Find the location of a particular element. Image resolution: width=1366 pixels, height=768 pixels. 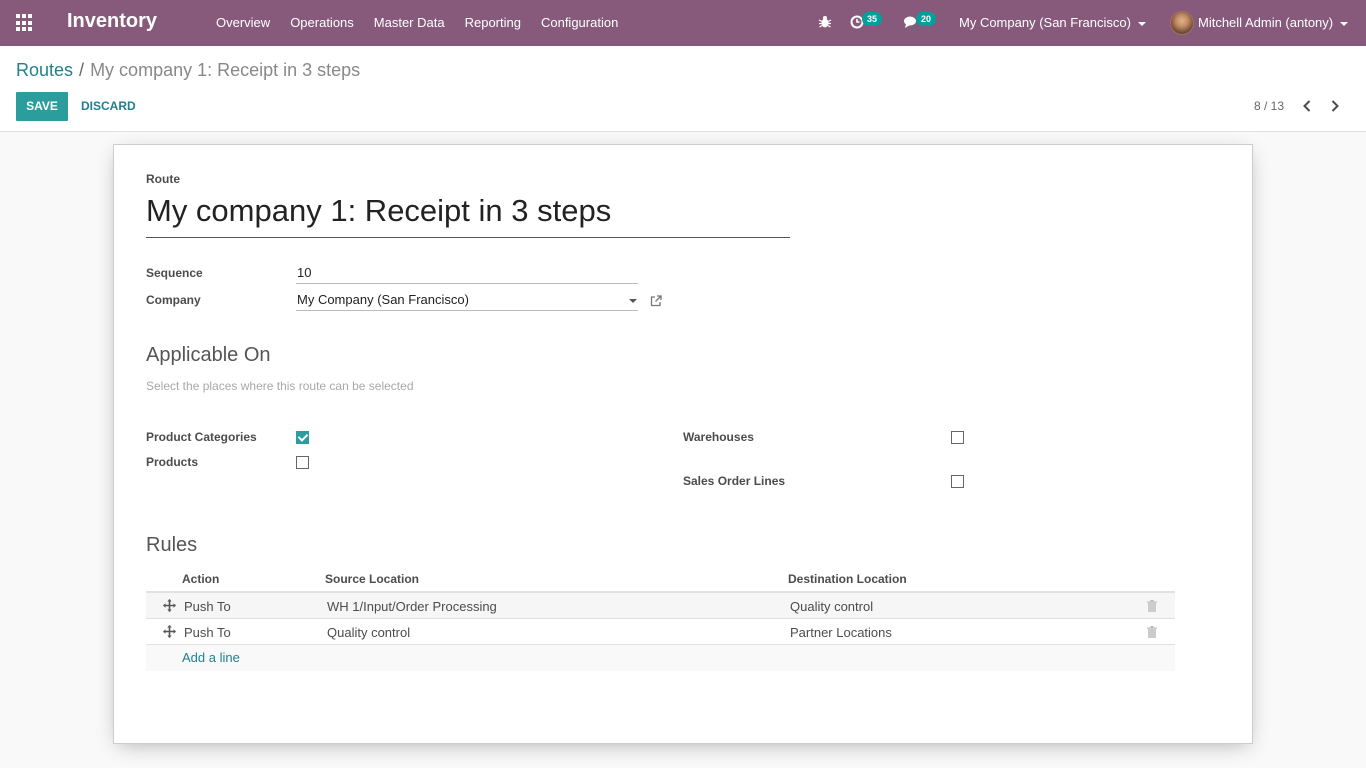

rule-destination: Quality control is located at coordinates (832, 606).